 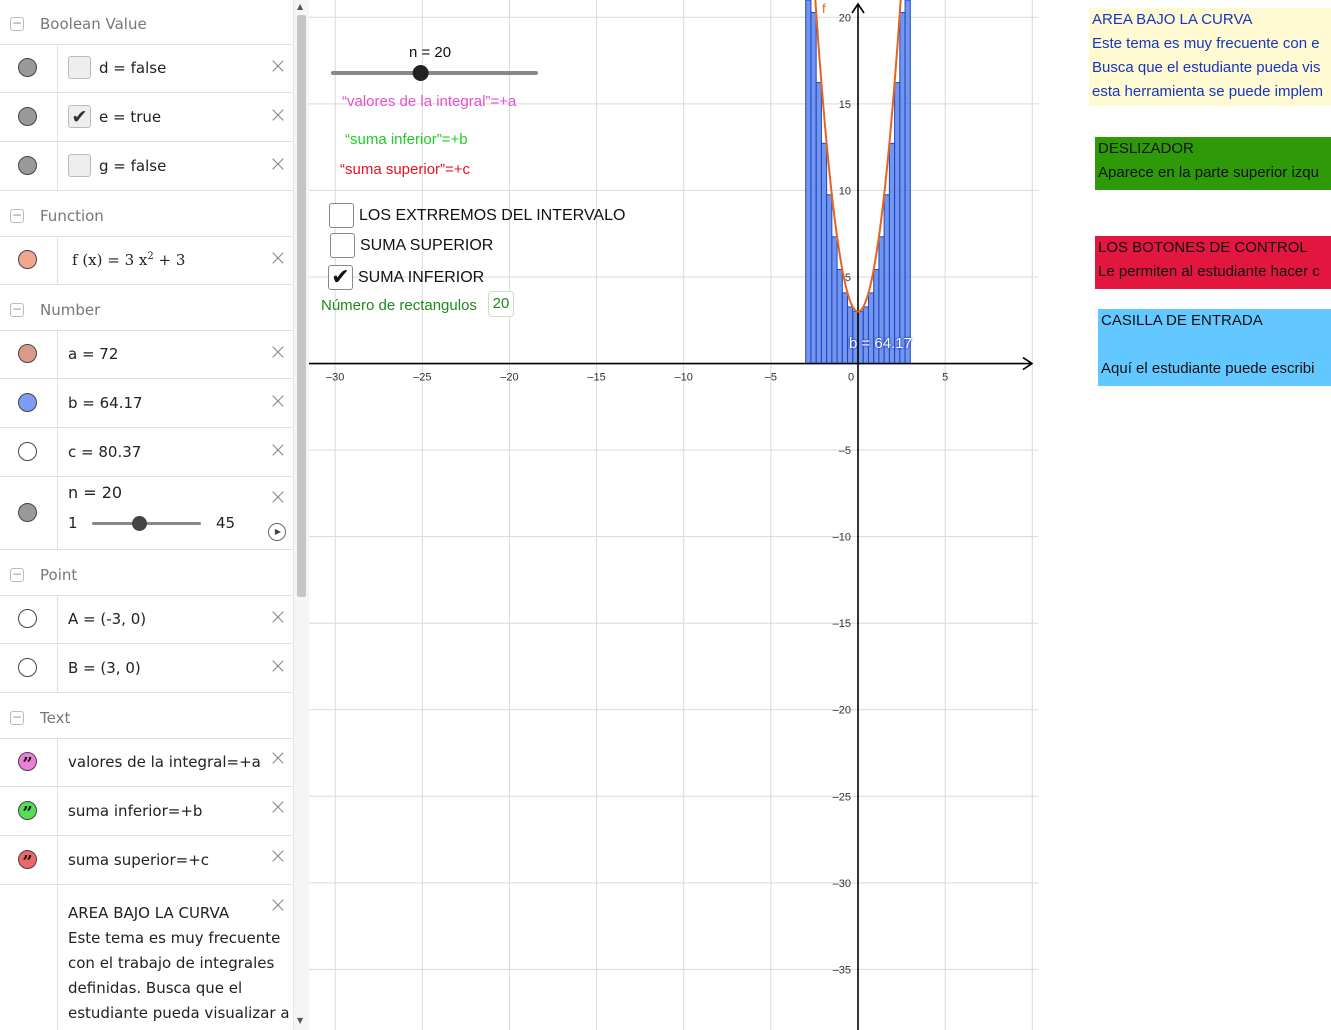 What do you see at coordinates (128, 260) in the screenshot?
I see `function-definition: f (x) = 3 x2 + 3` at bounding box center [128, 260].